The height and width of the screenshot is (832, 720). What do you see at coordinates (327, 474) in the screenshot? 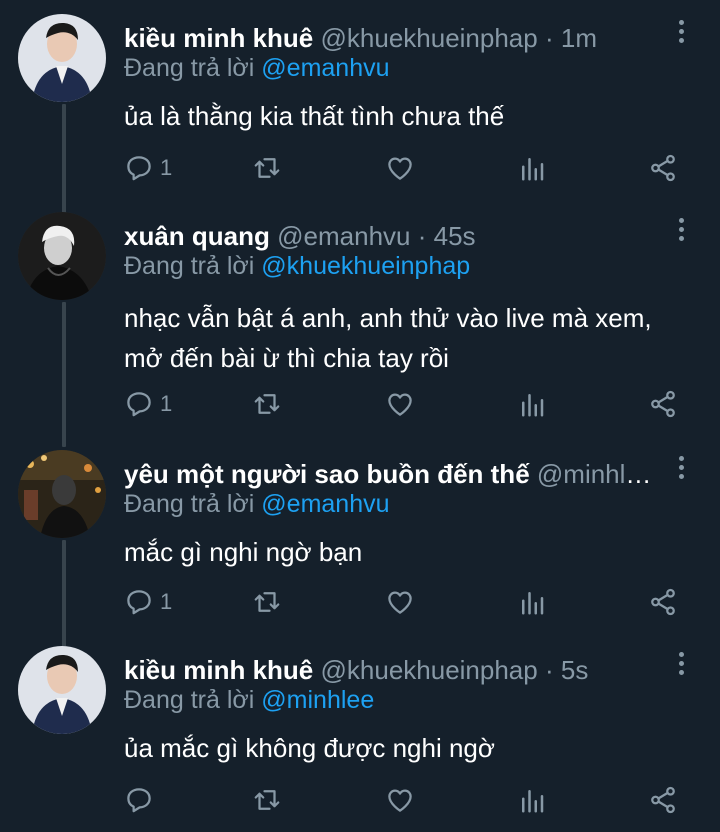
I see `display-name: yêu một người sao buồn đến thế` at bounding box center [327, 474].